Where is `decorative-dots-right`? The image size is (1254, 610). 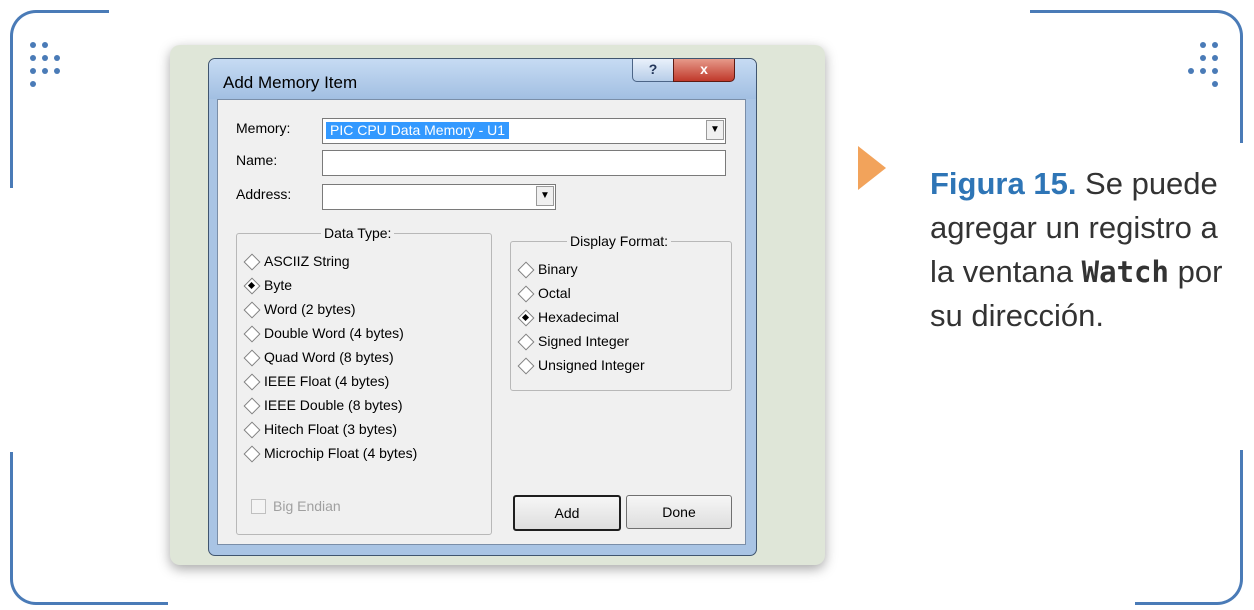 decorative-dots-right is located at coordinates (1203, 64).